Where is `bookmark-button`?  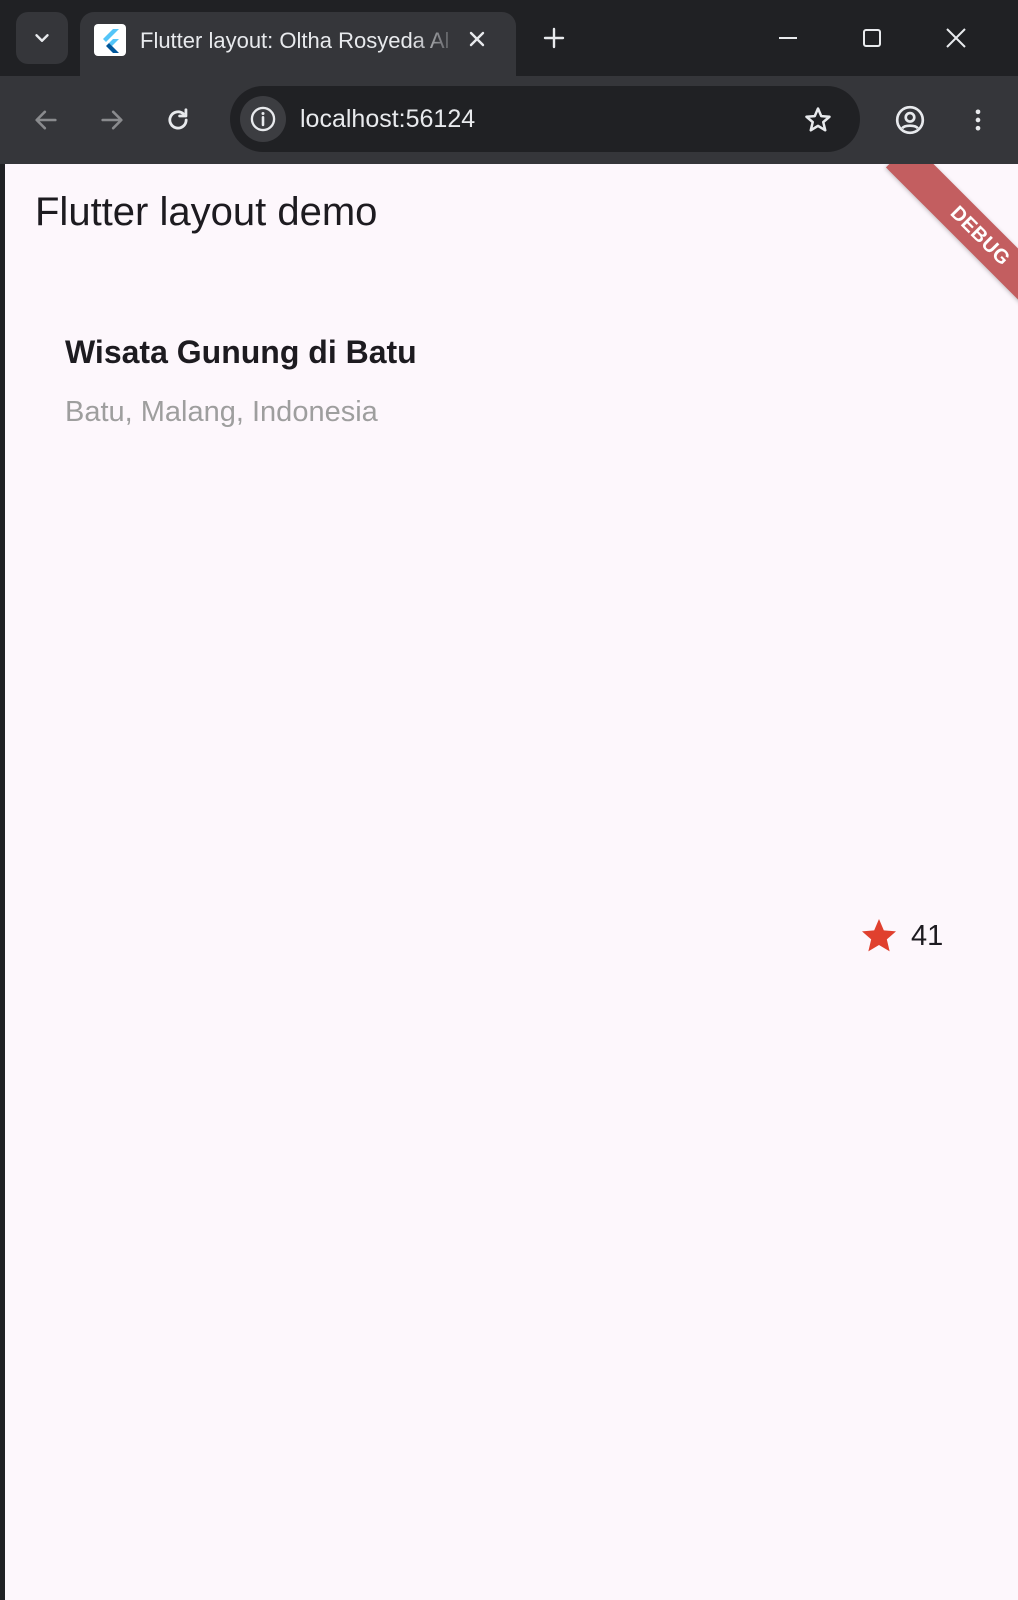
bookmark-button is located at coordinates (818, 120).